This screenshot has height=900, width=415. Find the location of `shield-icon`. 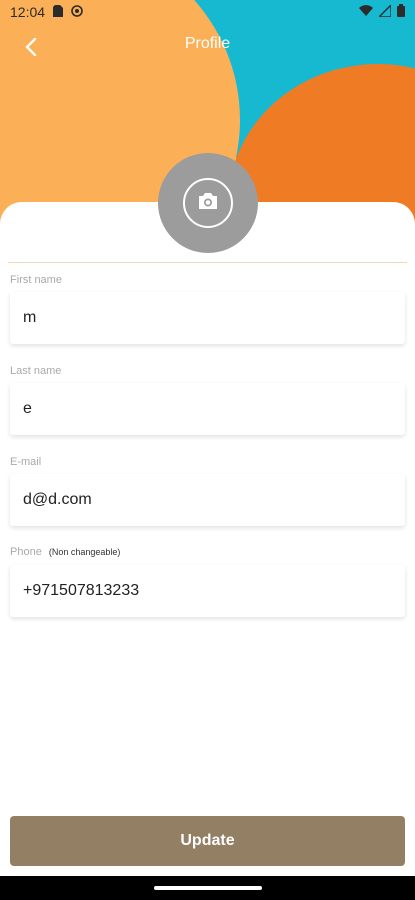

shield-icon is located at coordinates (77, 12).